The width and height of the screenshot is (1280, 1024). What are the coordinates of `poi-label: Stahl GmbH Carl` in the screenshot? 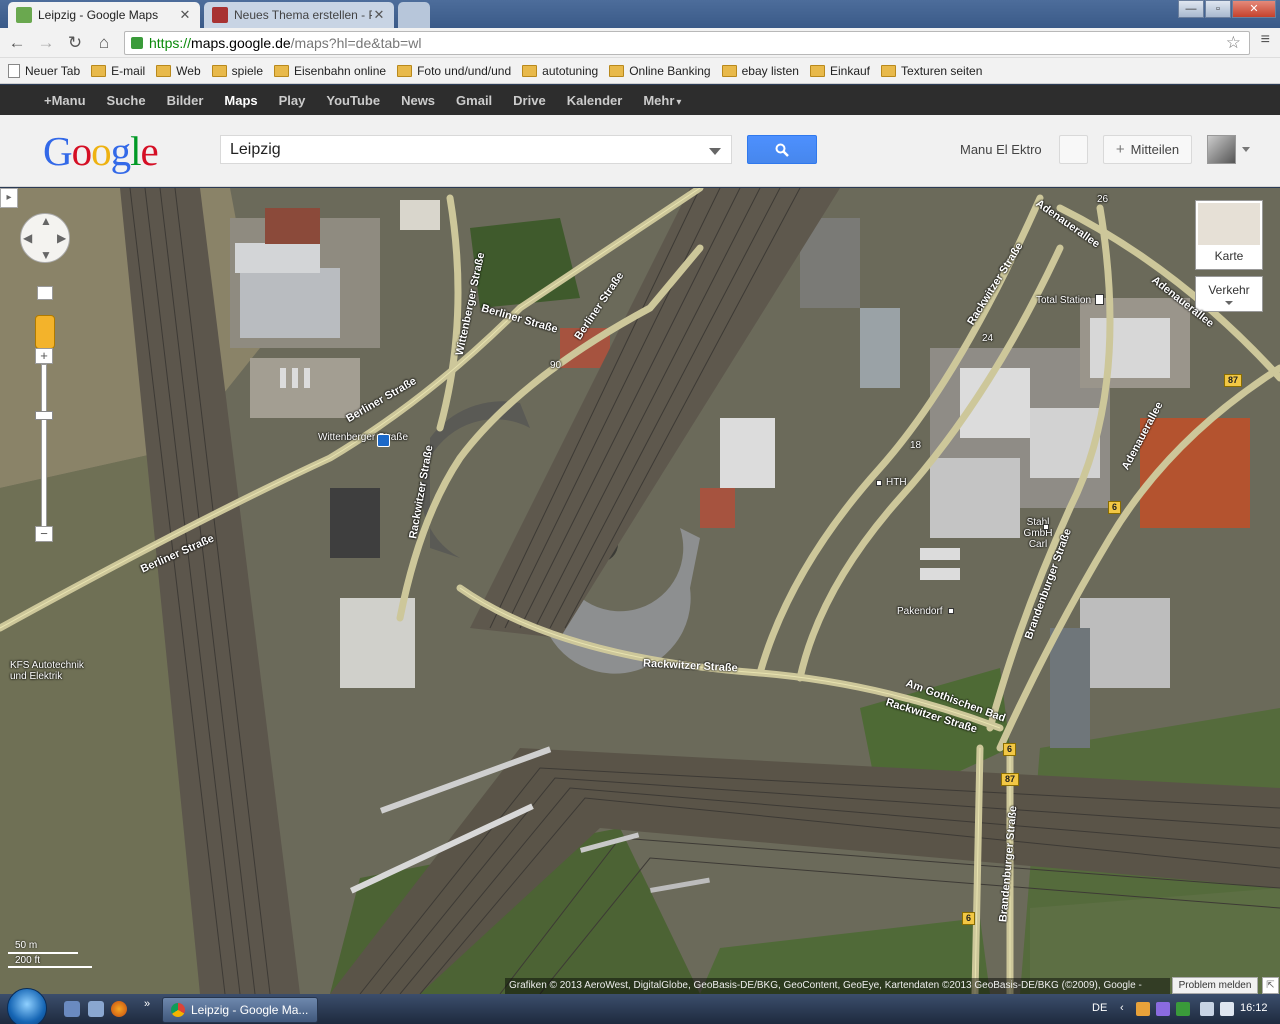 It's located at (1038, 533).